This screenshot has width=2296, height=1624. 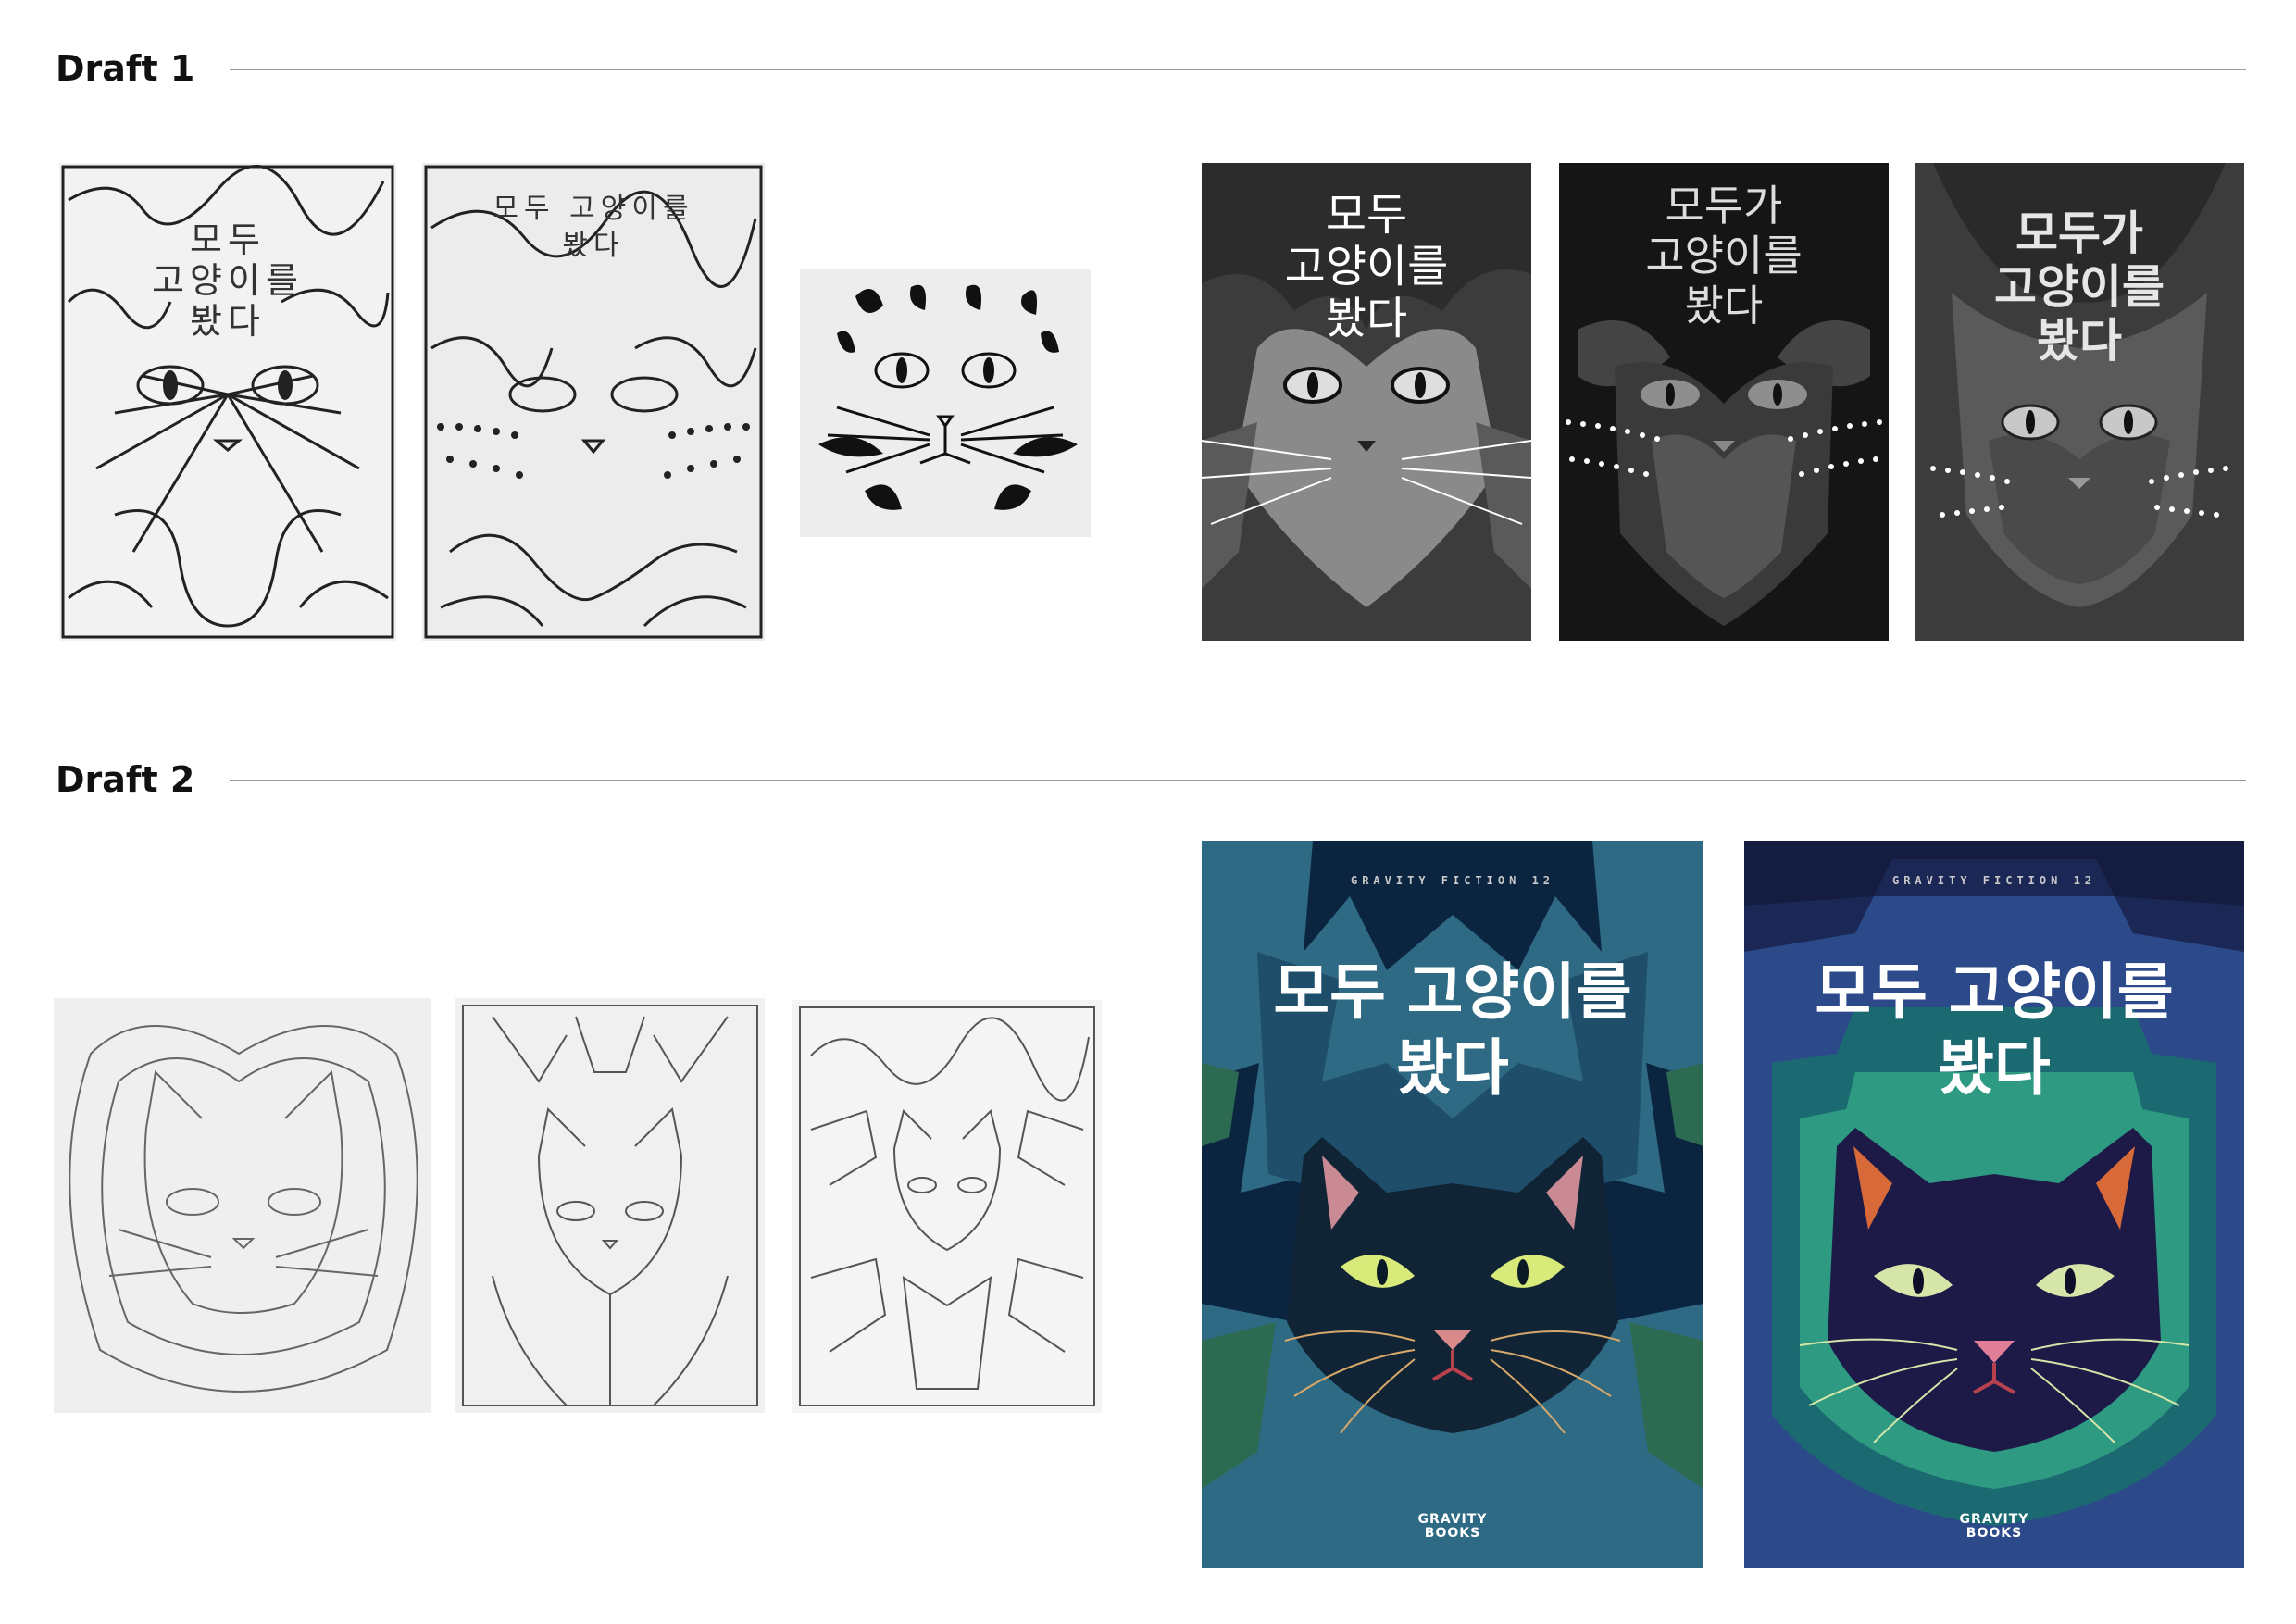 I want to click on cat-ink-illustration, so click(x=948, y=397).